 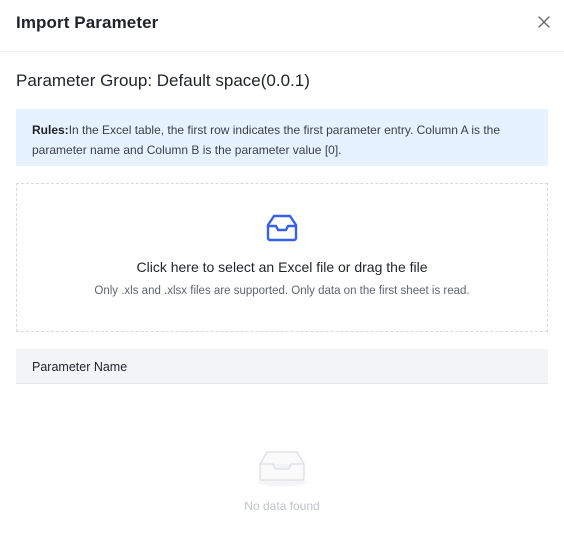 I want to click on rules-label: Rules:, so click(x=50, y=130).